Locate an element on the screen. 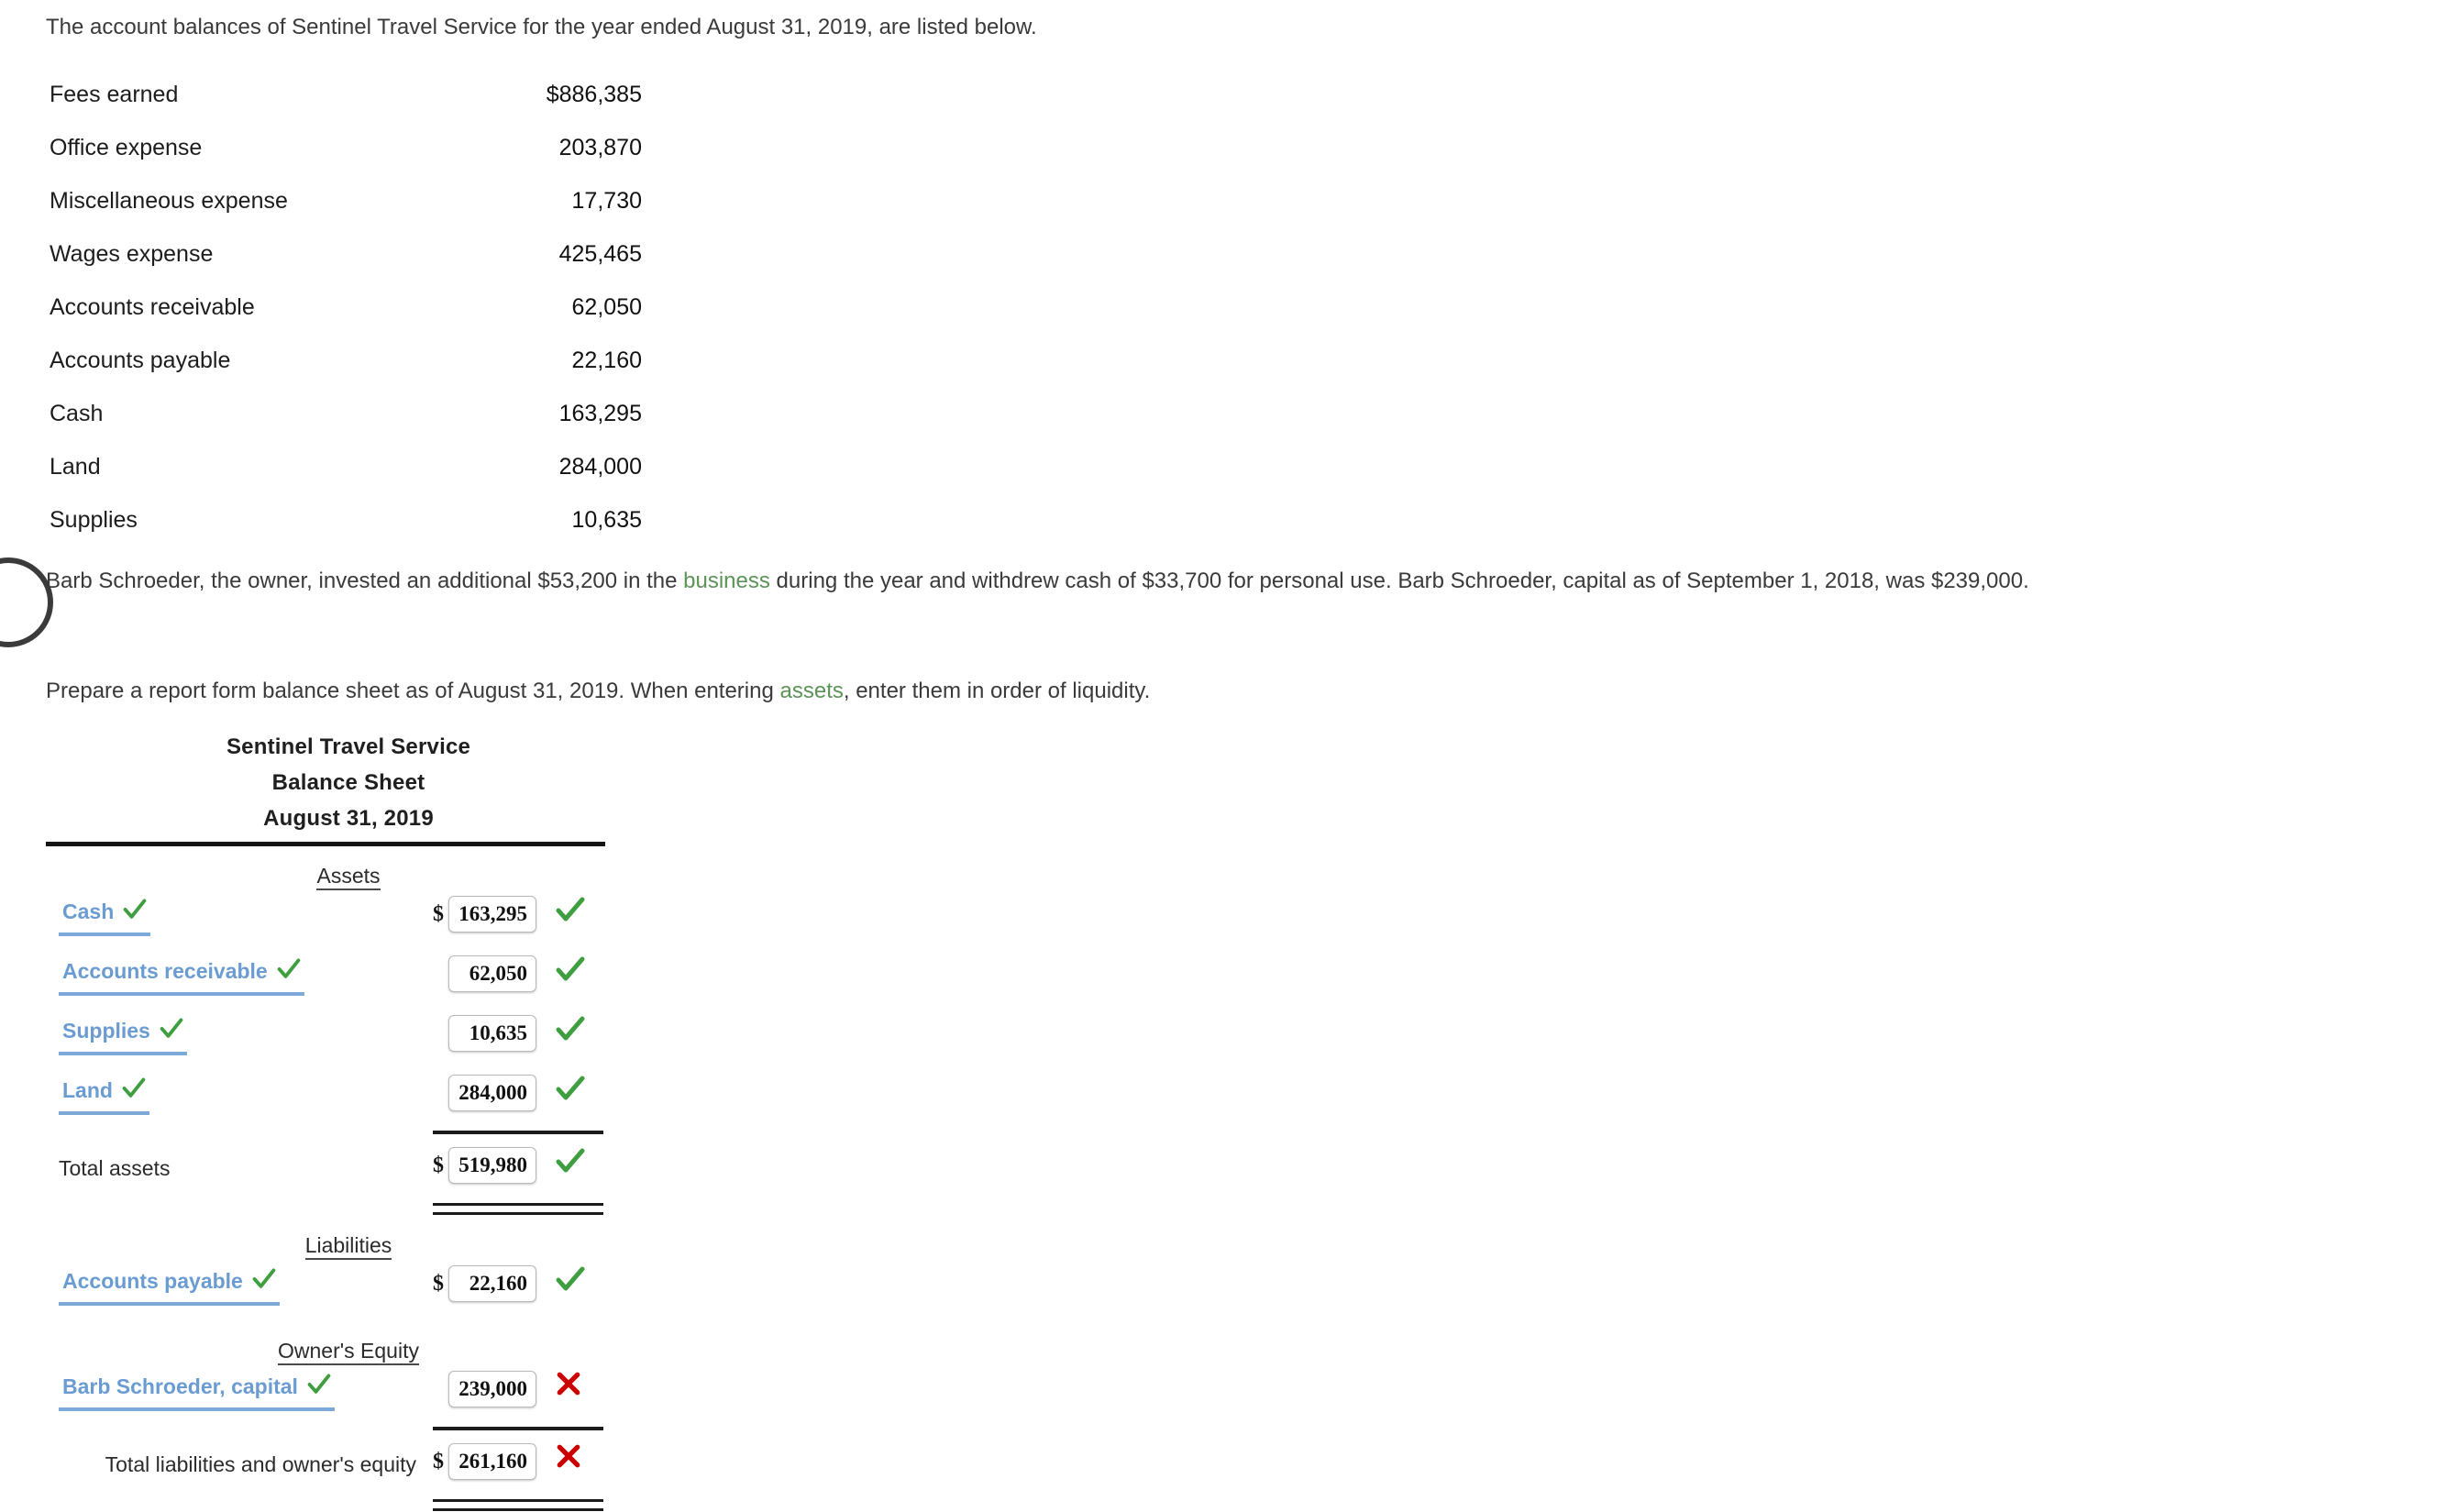 This screenshot has width=2463, height=1512. static-row-label: Total liabilities and owner's equity is located at coordinates (260, 1464).